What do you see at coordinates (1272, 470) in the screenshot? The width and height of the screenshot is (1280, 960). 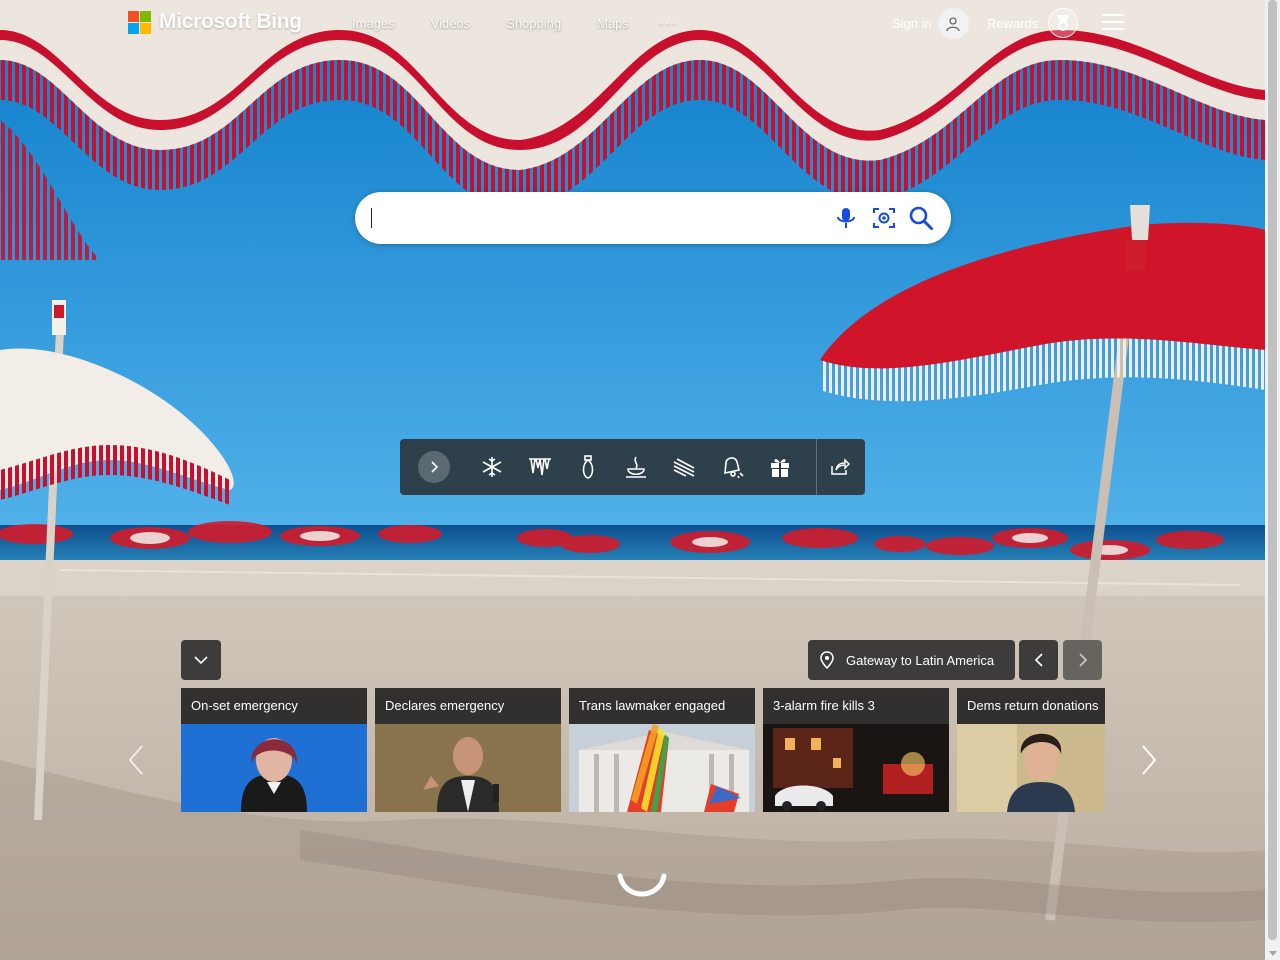 I see `scrollbar-thumb` at bounding box center [1272, 470].